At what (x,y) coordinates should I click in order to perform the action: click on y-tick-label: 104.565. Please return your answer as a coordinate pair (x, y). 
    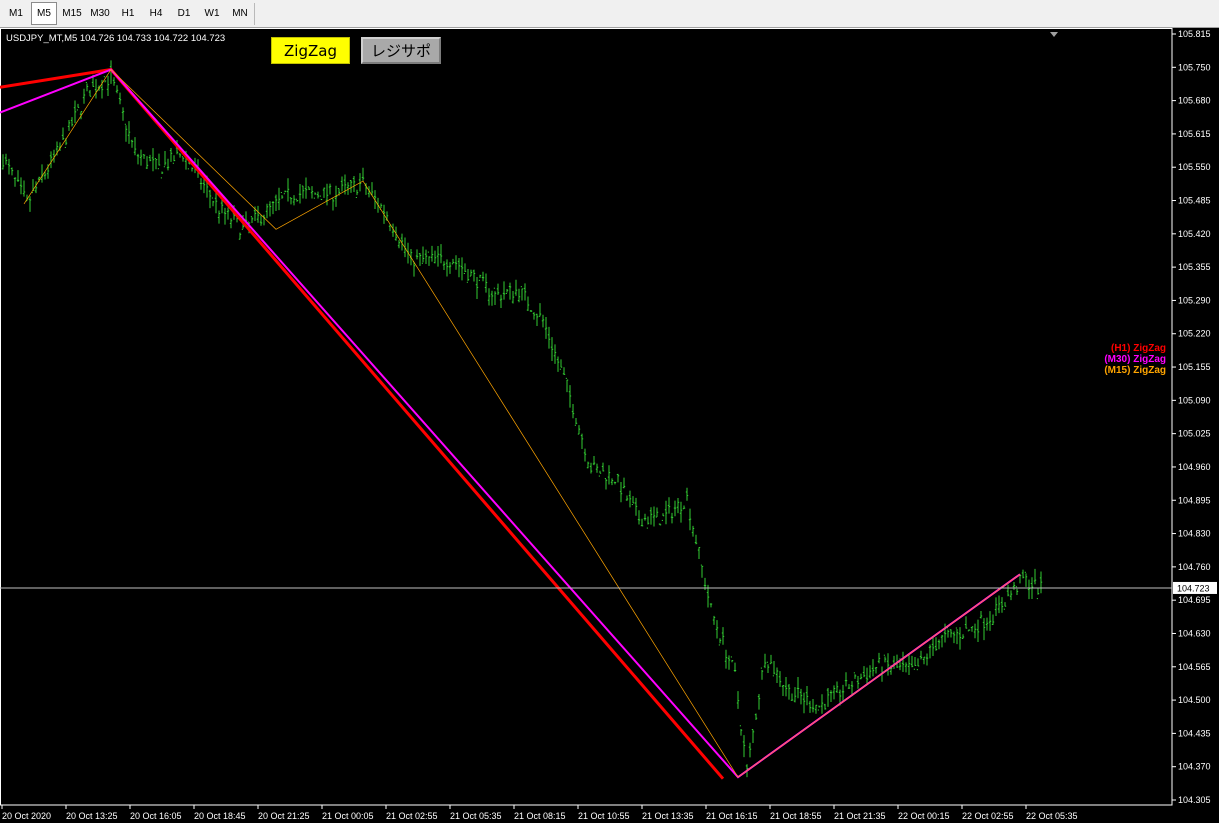
    Looking at the image, I should click on (1194, 667).